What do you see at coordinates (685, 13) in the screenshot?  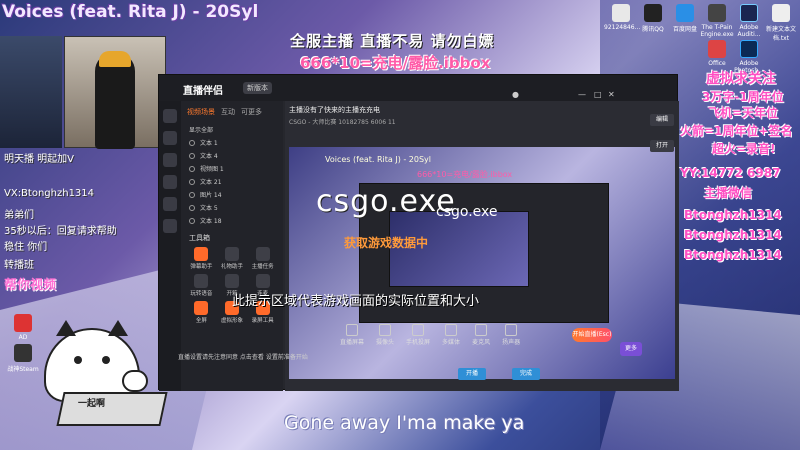 I see `cloud-icon` at bounding box center [685, 13].